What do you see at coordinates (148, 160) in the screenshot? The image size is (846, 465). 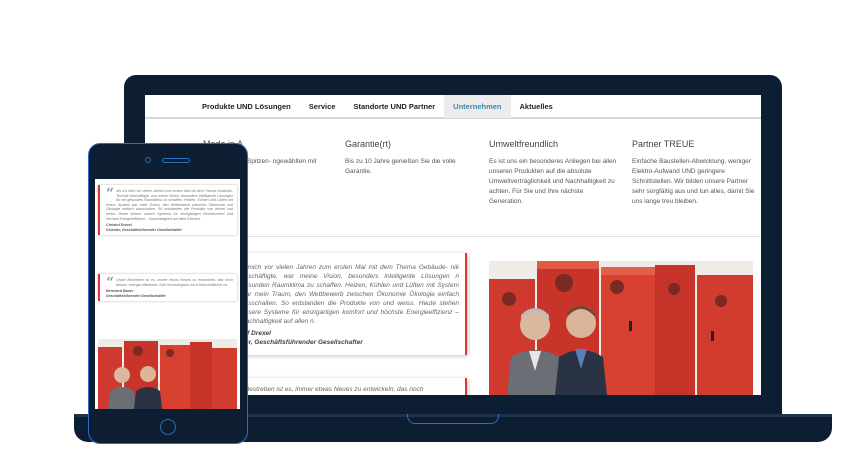 I see `phone-camera-icon` at bounding box center [148, 160].